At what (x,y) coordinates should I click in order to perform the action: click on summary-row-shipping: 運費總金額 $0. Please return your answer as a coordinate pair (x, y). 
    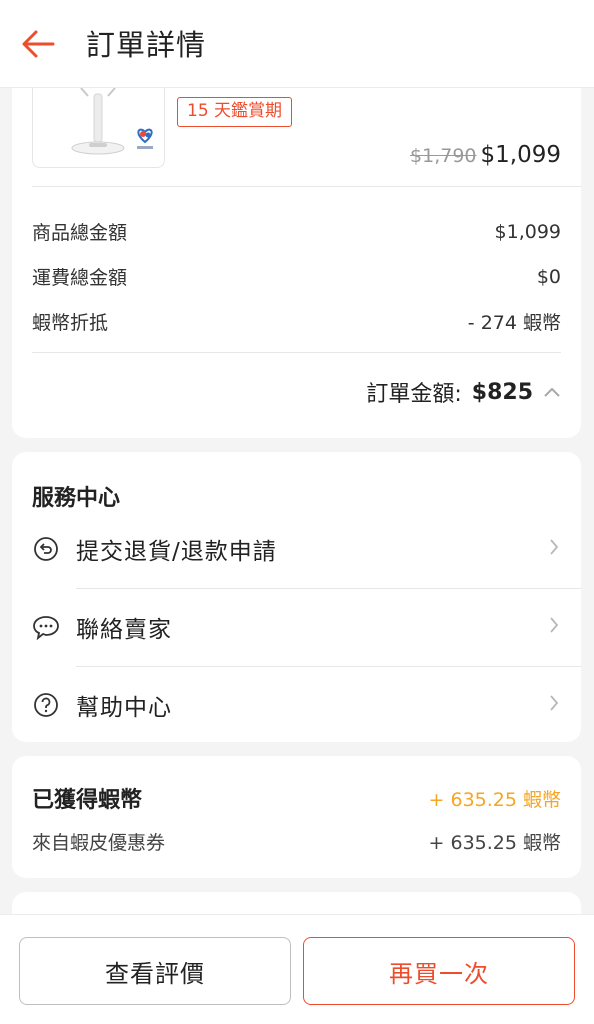
    Looking at the image, I should click on (296, 276).